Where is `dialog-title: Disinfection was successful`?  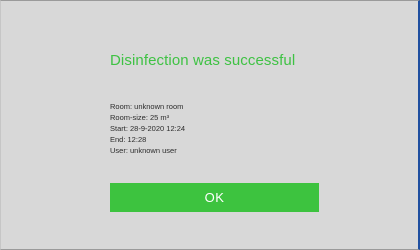
dialog-title: Disinfection was successful is located at coordinates (203, 60).